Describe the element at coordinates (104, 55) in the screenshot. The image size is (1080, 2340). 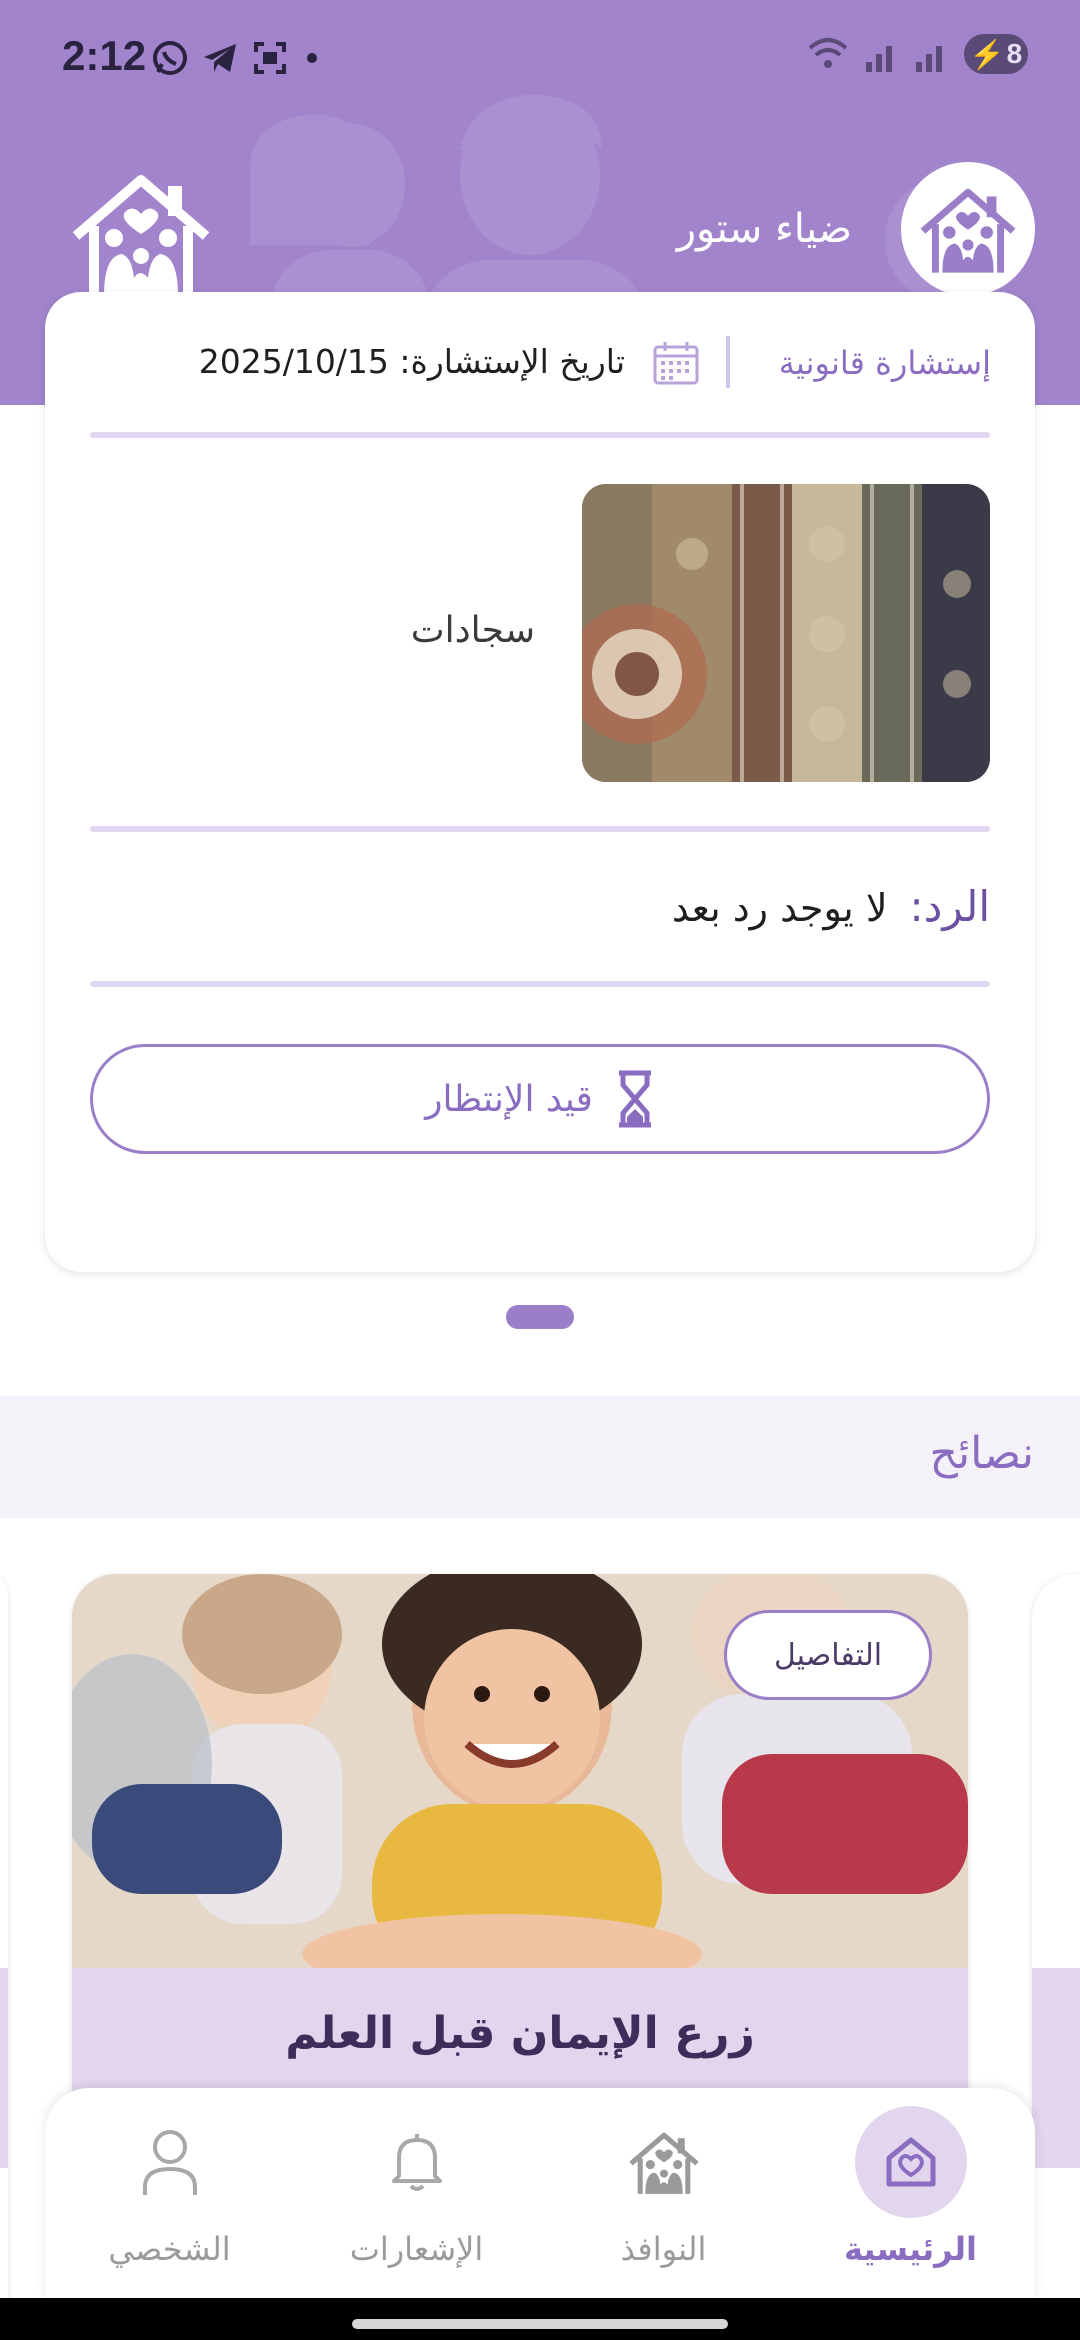
I see `status-time: 2:12` at that location.